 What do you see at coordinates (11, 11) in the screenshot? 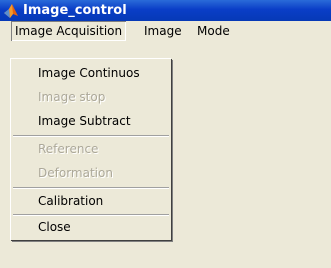
I see `matlab-icon` at bounding box center [11, 11].